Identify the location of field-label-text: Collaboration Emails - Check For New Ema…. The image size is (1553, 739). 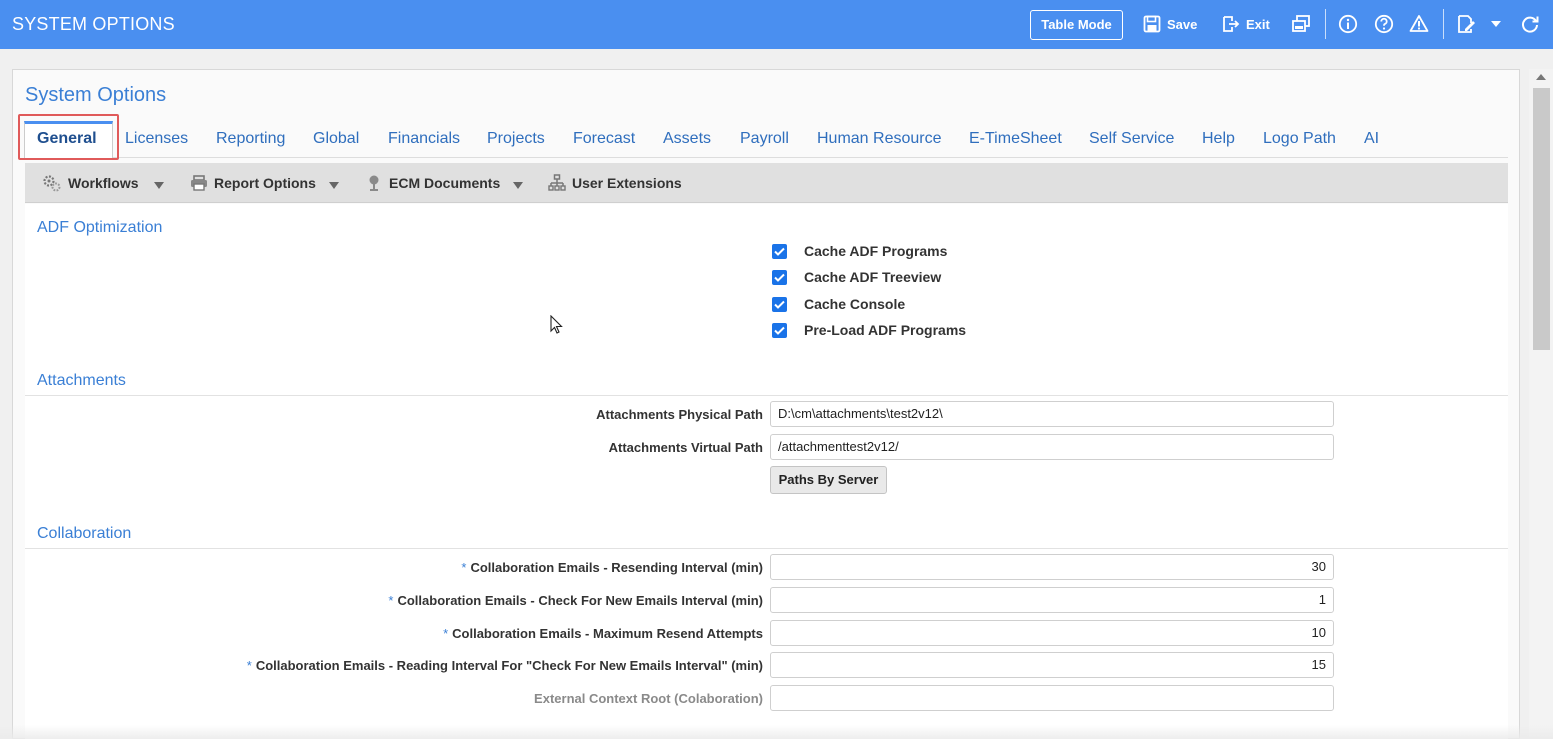
(580, 600).